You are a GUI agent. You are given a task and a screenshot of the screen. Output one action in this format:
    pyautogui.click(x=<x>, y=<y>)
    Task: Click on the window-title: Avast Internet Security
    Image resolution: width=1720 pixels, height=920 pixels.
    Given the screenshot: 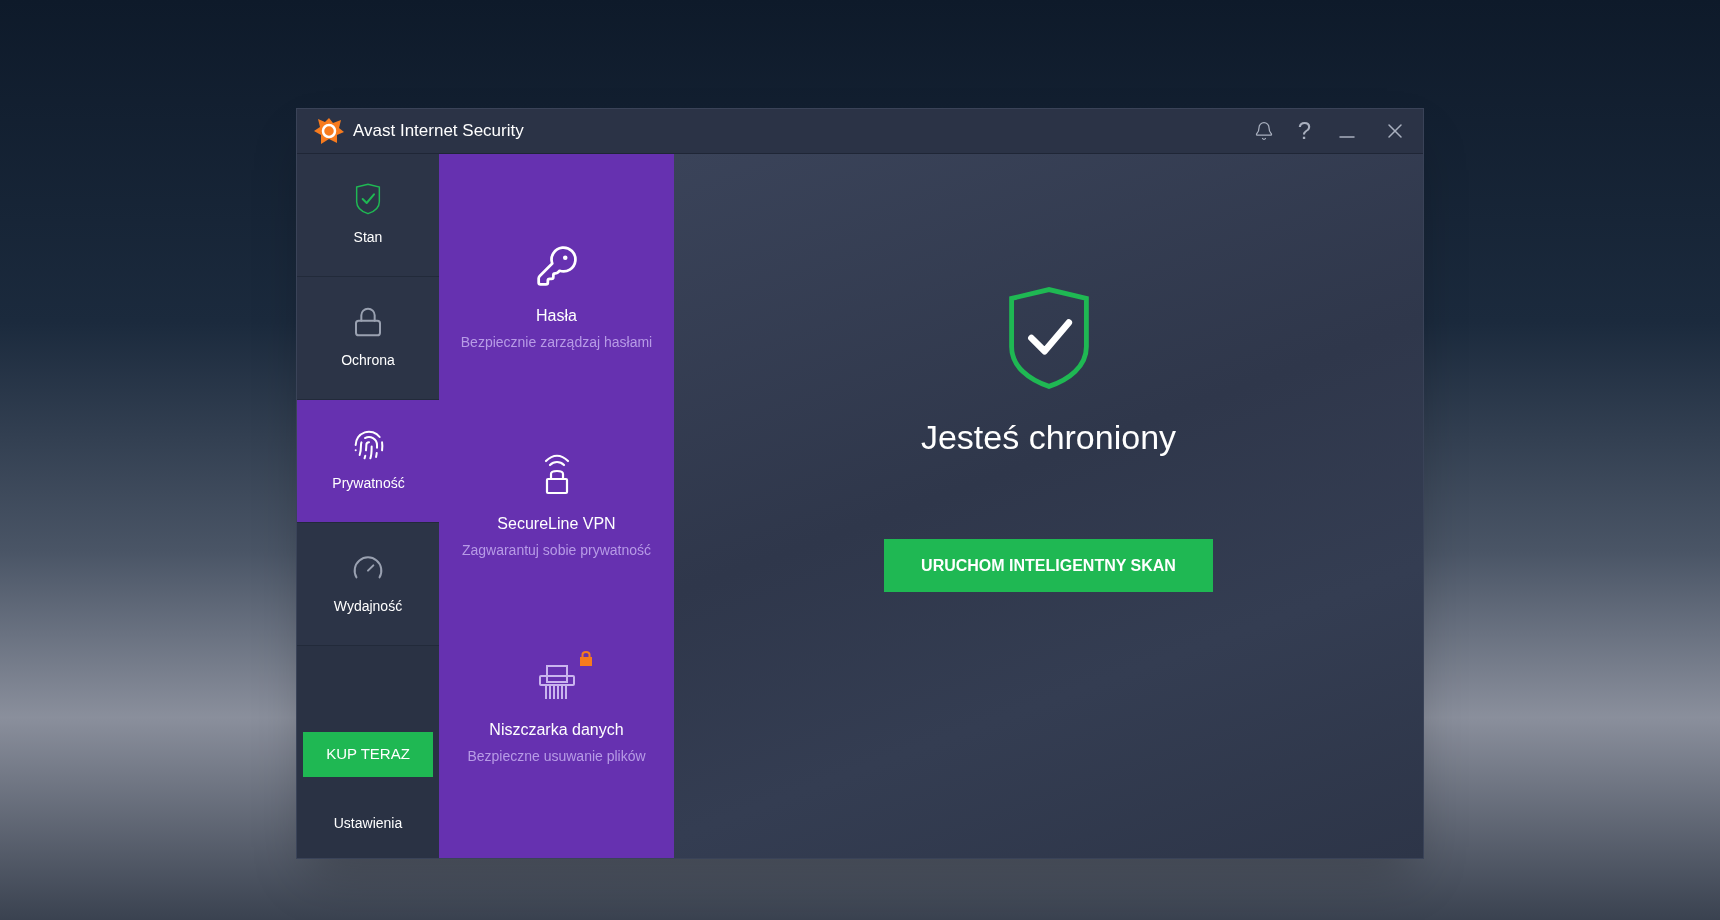 What is the action you would take?
    pyautogui.click(x=438, y=131)
    